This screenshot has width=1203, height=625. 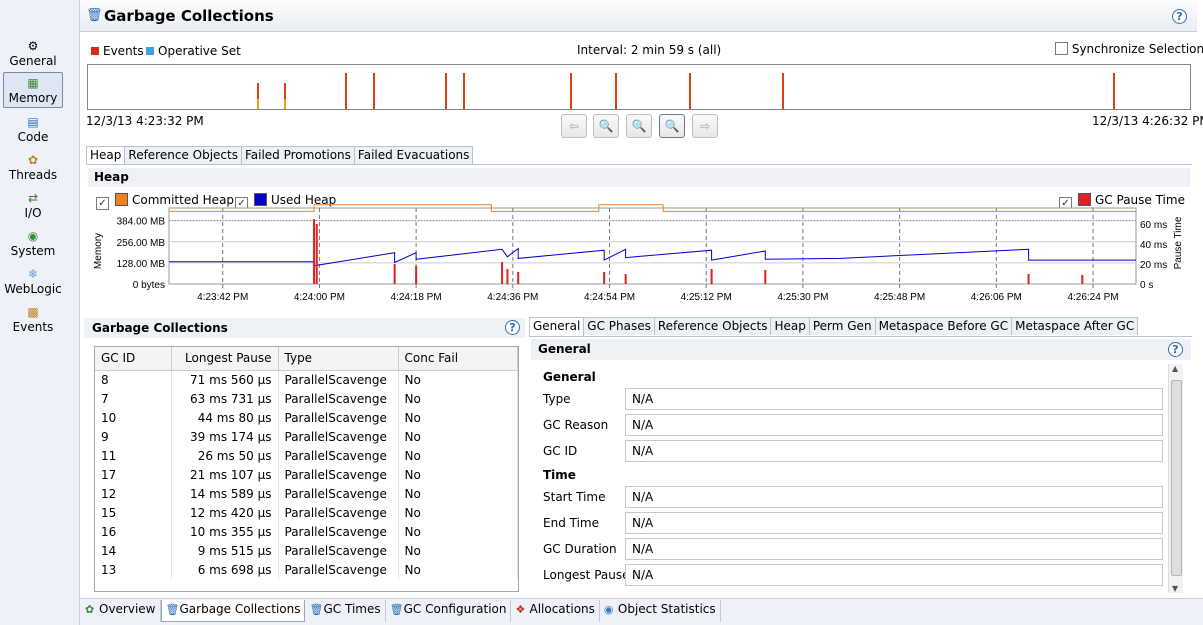 What do you see at coordinates (338, 359) in the screenshot?
I see `col-type: Type` at bounding box center [338, 359].